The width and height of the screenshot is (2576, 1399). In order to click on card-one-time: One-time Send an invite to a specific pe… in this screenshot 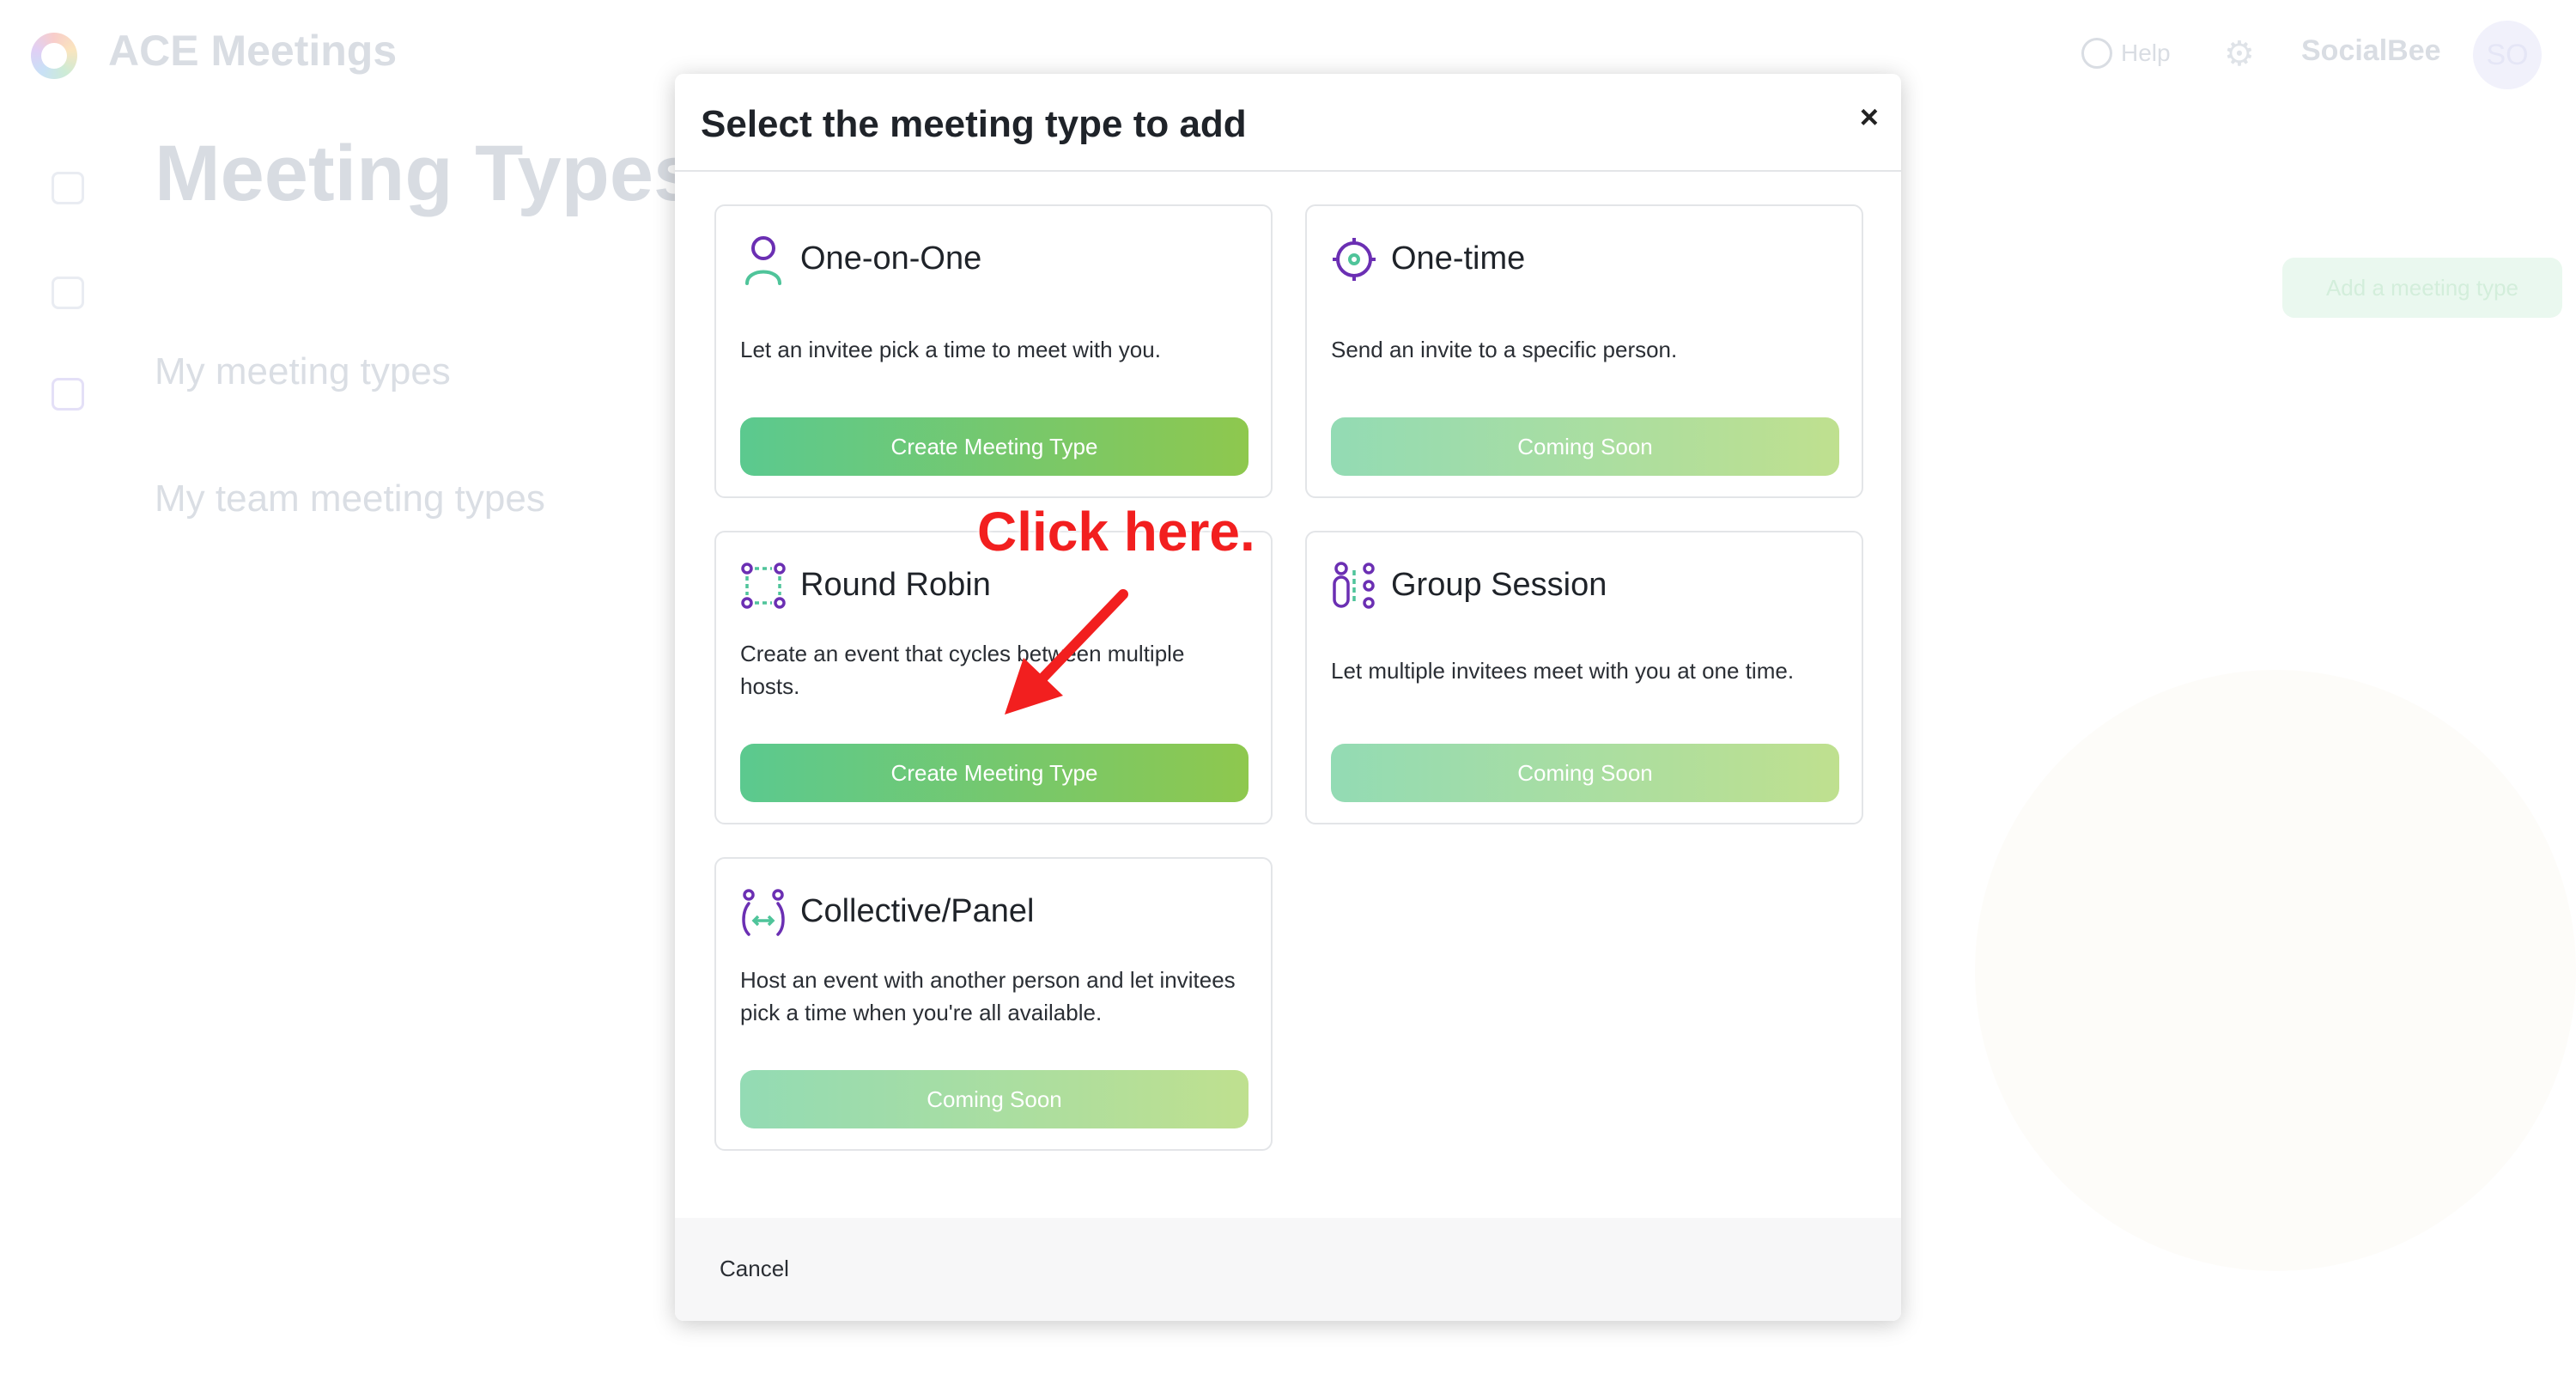, I will do `click(1584, 351)`.